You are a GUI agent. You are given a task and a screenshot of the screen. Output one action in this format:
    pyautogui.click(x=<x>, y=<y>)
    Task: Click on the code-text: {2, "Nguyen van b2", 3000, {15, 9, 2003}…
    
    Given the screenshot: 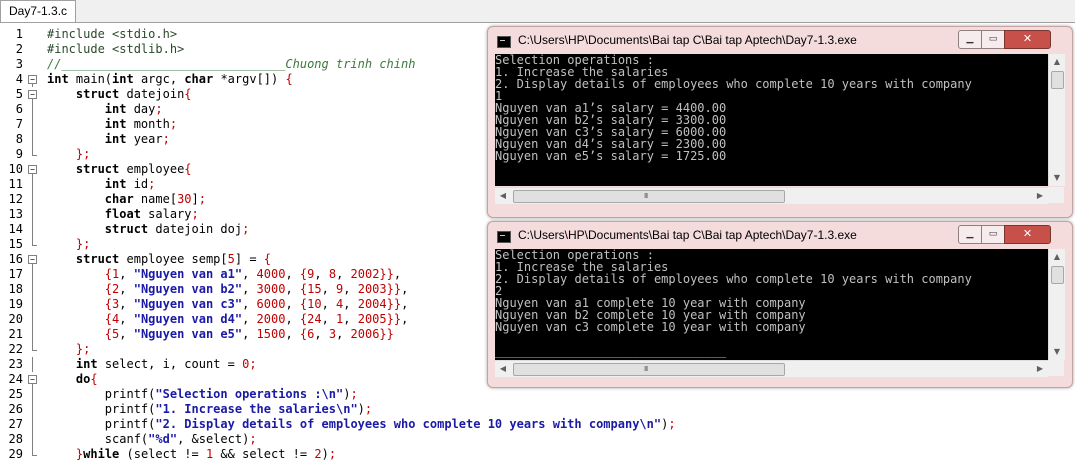 What is the action you would take?
    pyautogui.click(x=256, y=289)
    